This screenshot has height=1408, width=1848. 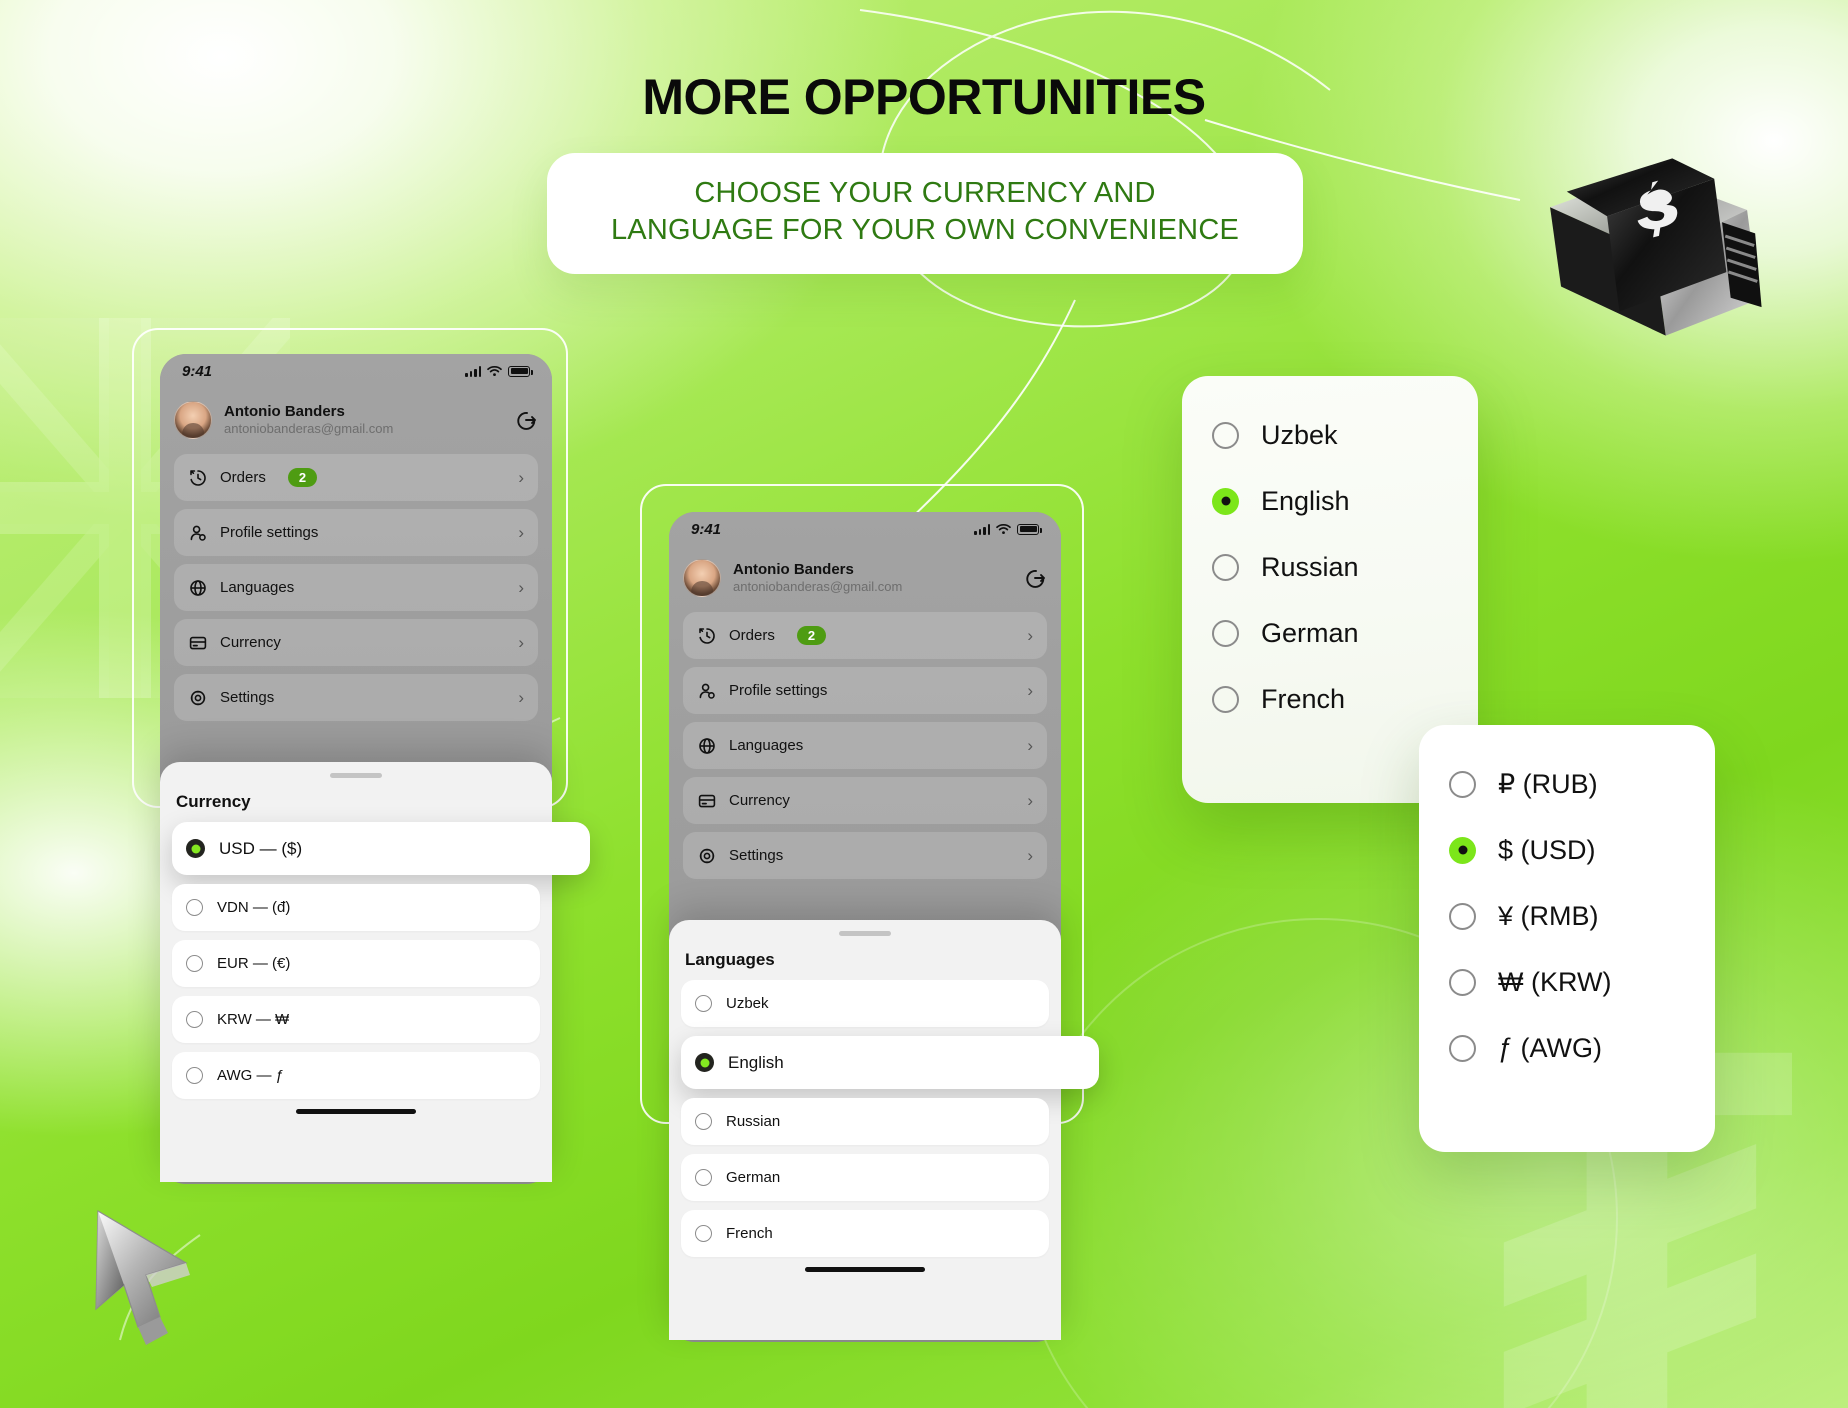 I want to click on currency-option-usd: USD — ($), so click(x=381, y=848).